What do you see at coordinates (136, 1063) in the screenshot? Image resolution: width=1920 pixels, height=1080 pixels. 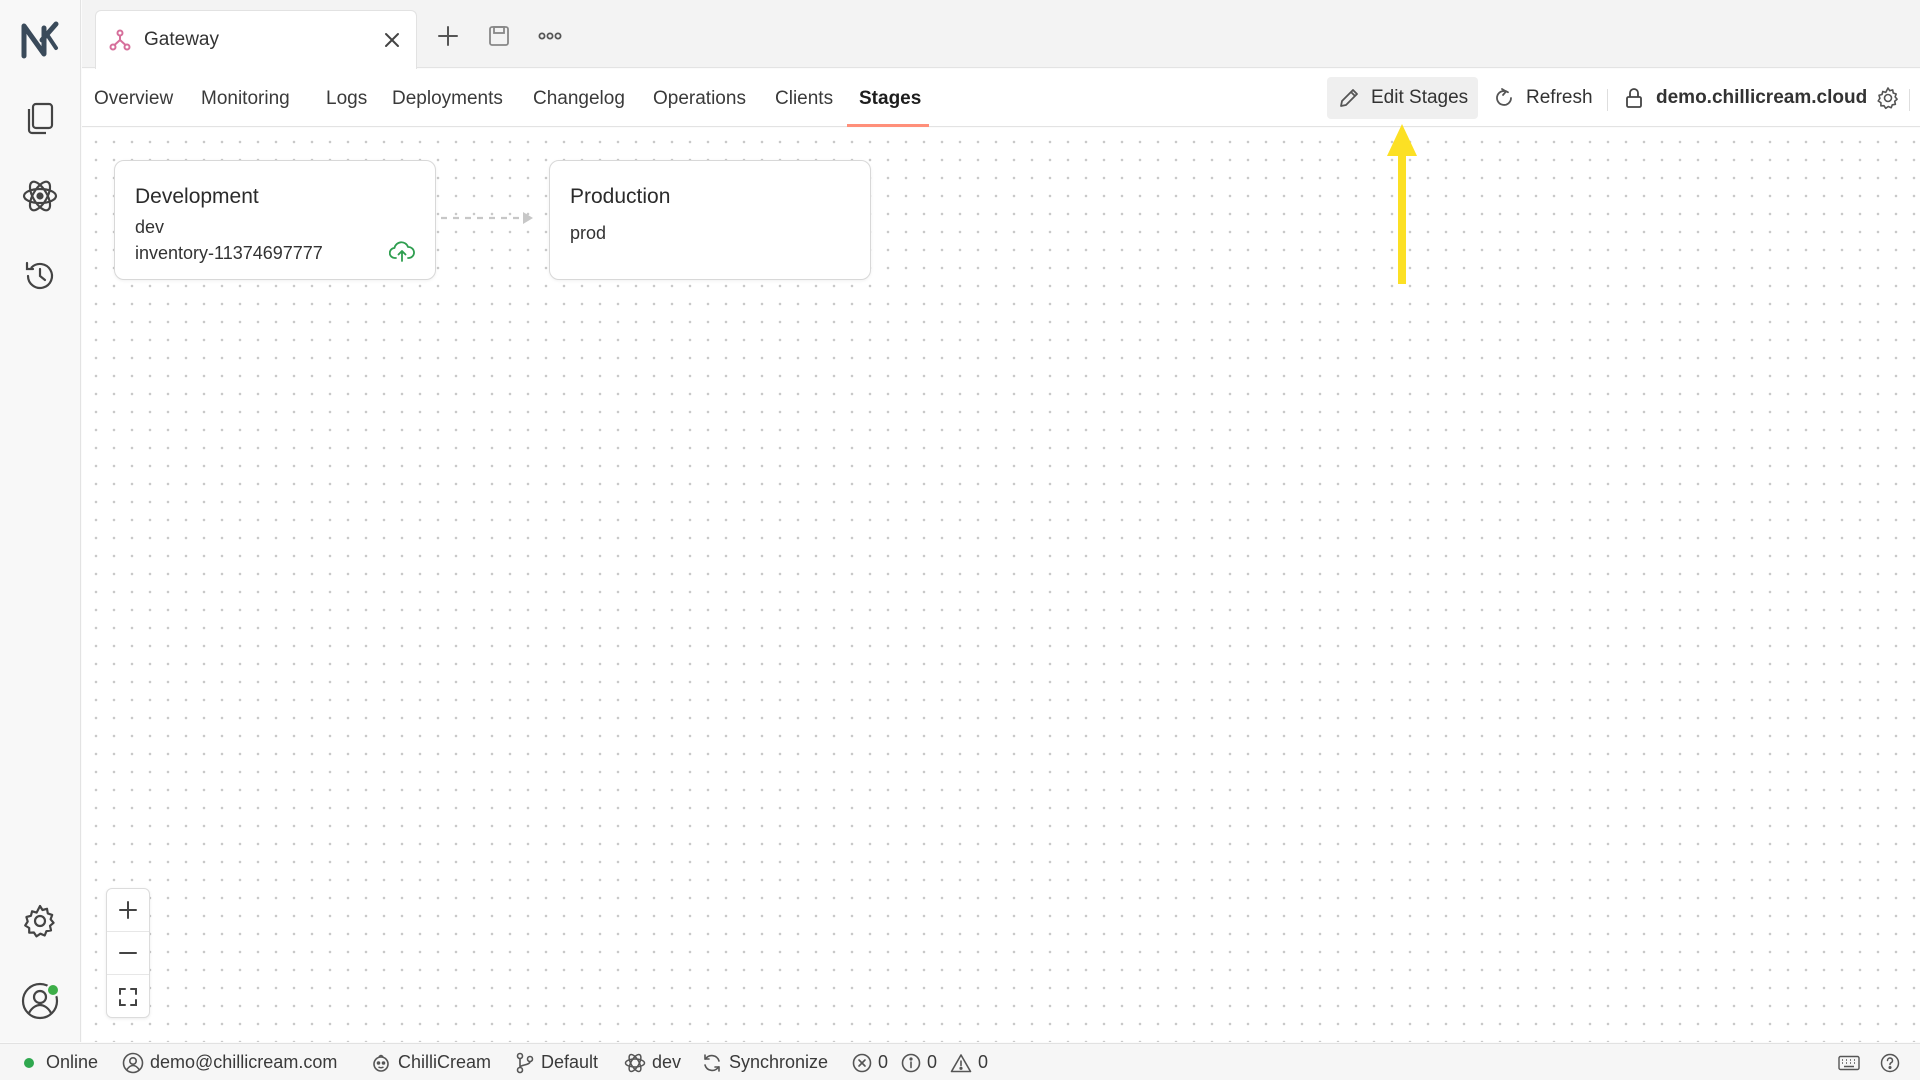 I see `user-icon` at bounding box center [136, 1063].